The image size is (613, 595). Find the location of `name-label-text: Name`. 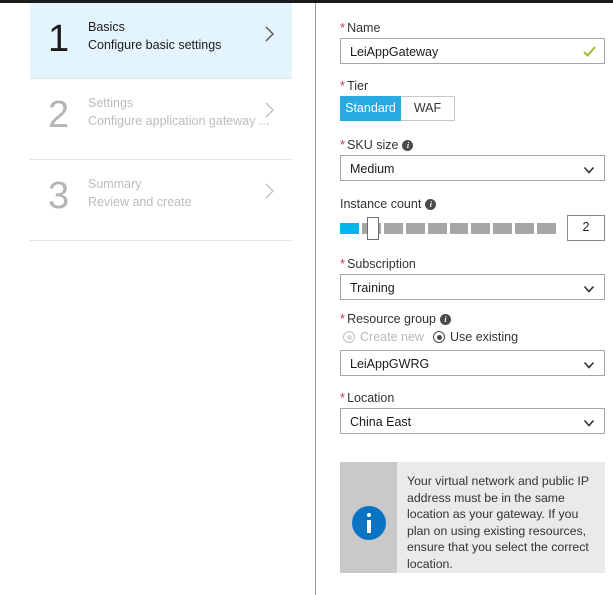

name-label-text: Name is located at coordinates (364, 28).